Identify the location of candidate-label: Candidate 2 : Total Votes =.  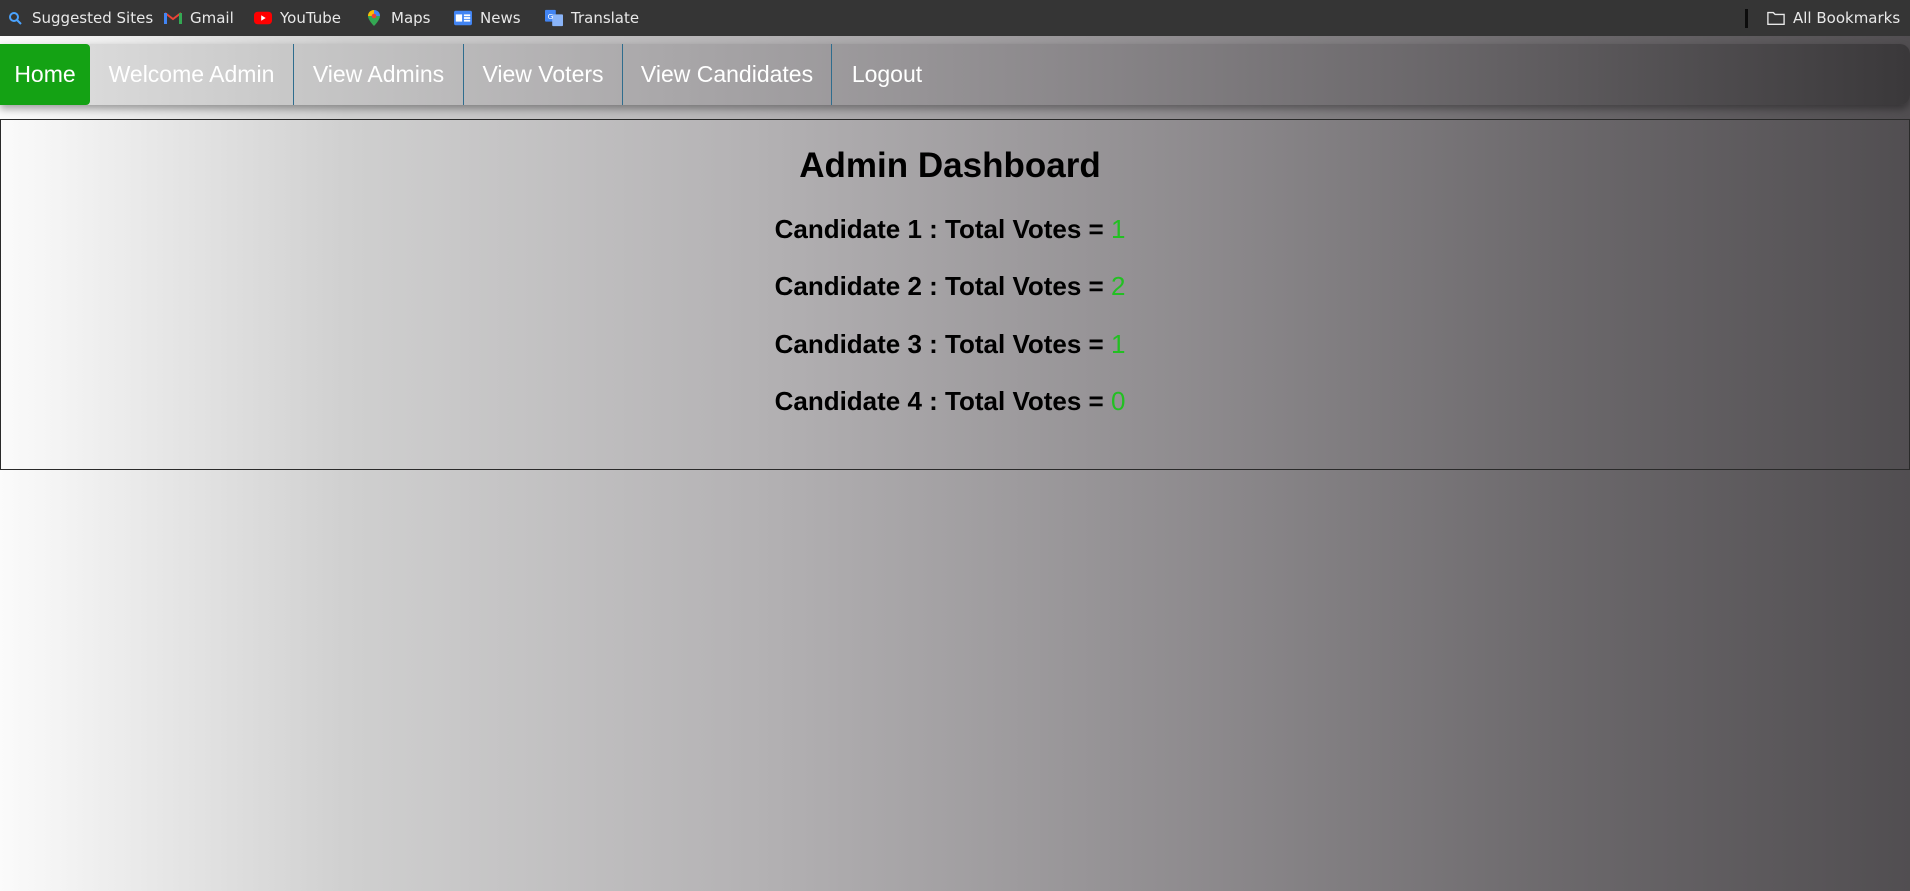
(942, 286).